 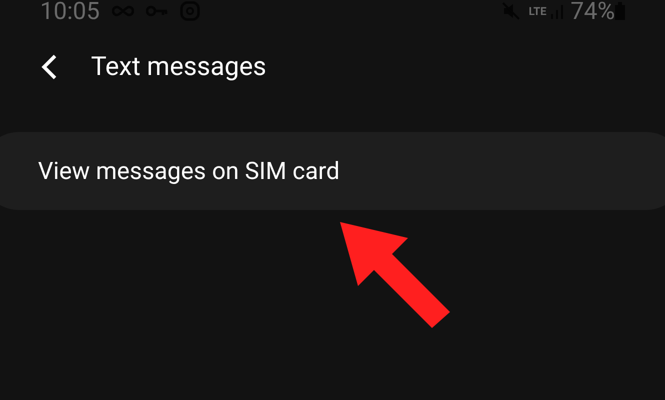 I want to click on page-title: Text messages, so click(x=178, y=67).